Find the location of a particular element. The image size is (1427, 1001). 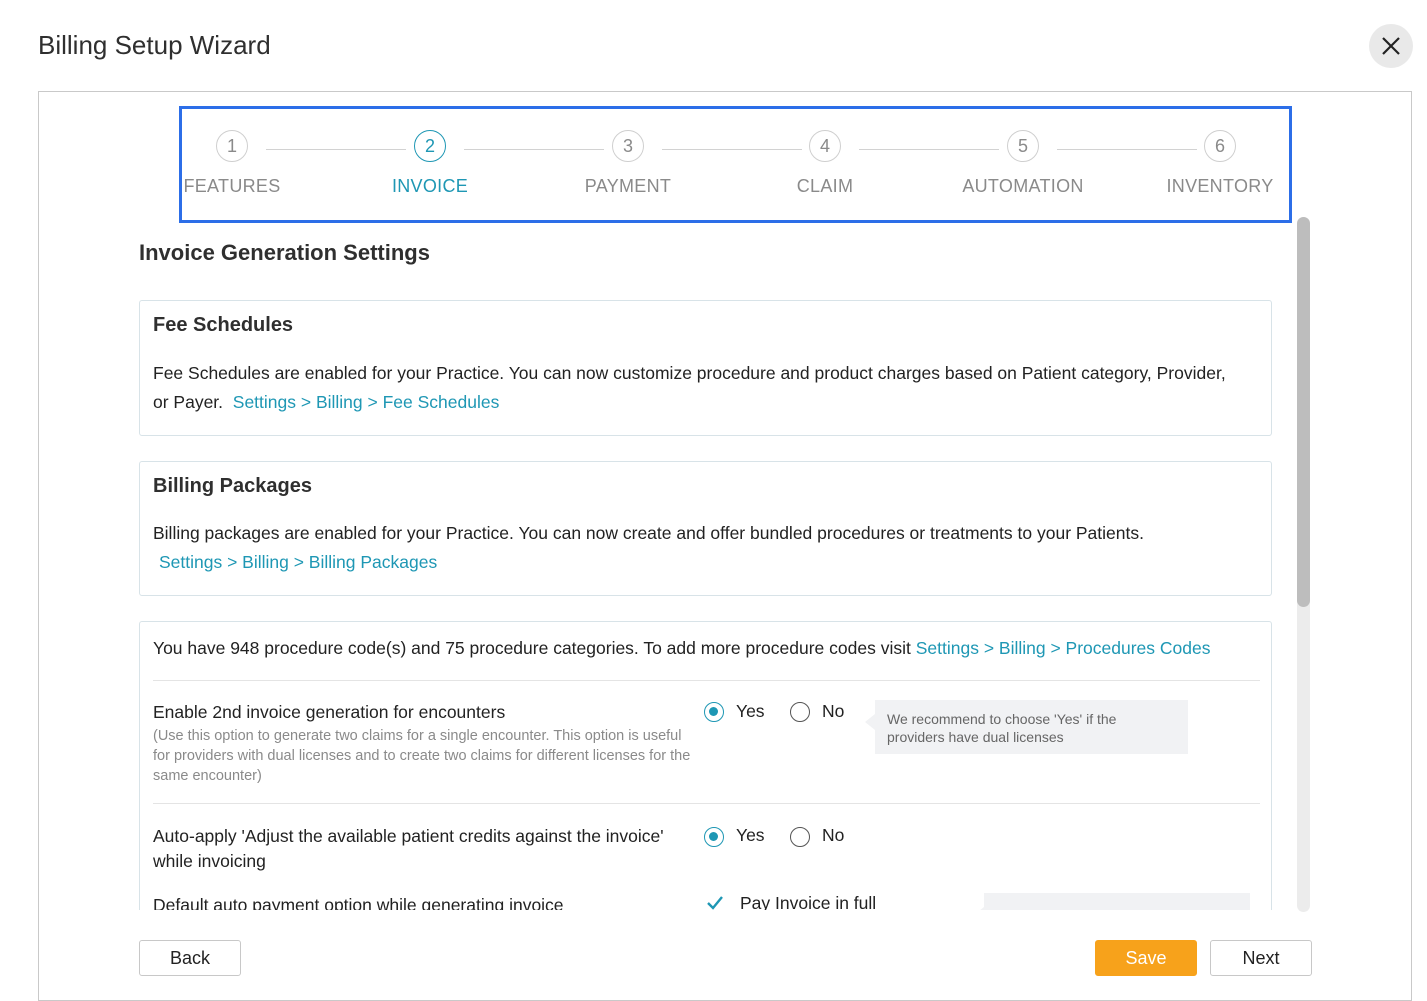

step-number: 5 is located at coordinates (1023, 146).